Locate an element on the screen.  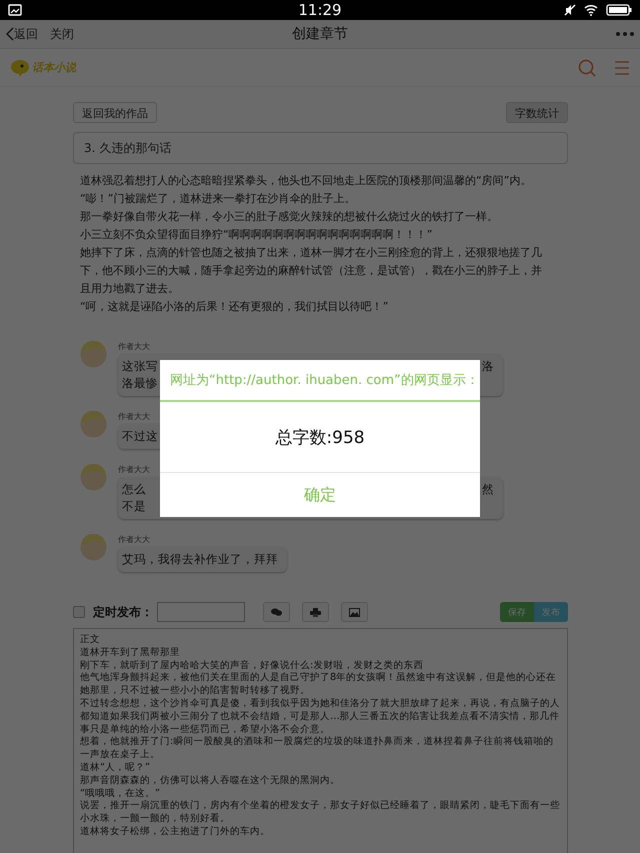
bird-logo-icon is located at coordinates (20, 67).